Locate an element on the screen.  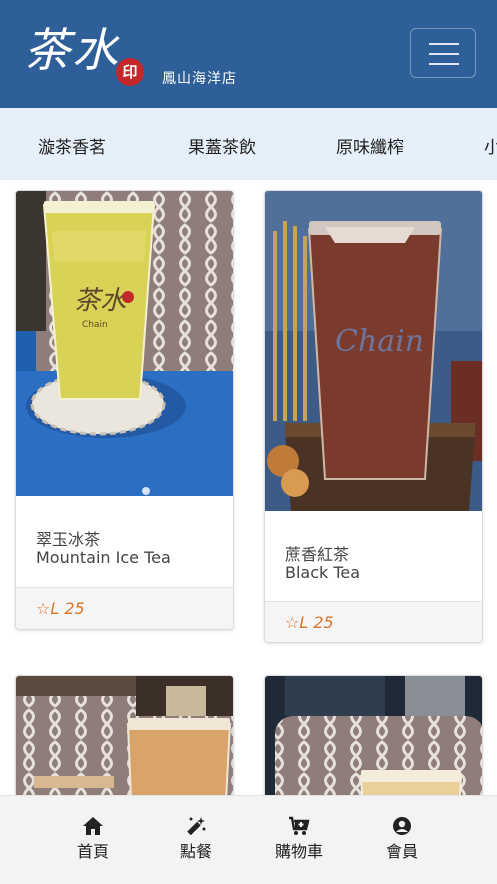
nav-label: 點餐 is located at coordinates (195, 851).